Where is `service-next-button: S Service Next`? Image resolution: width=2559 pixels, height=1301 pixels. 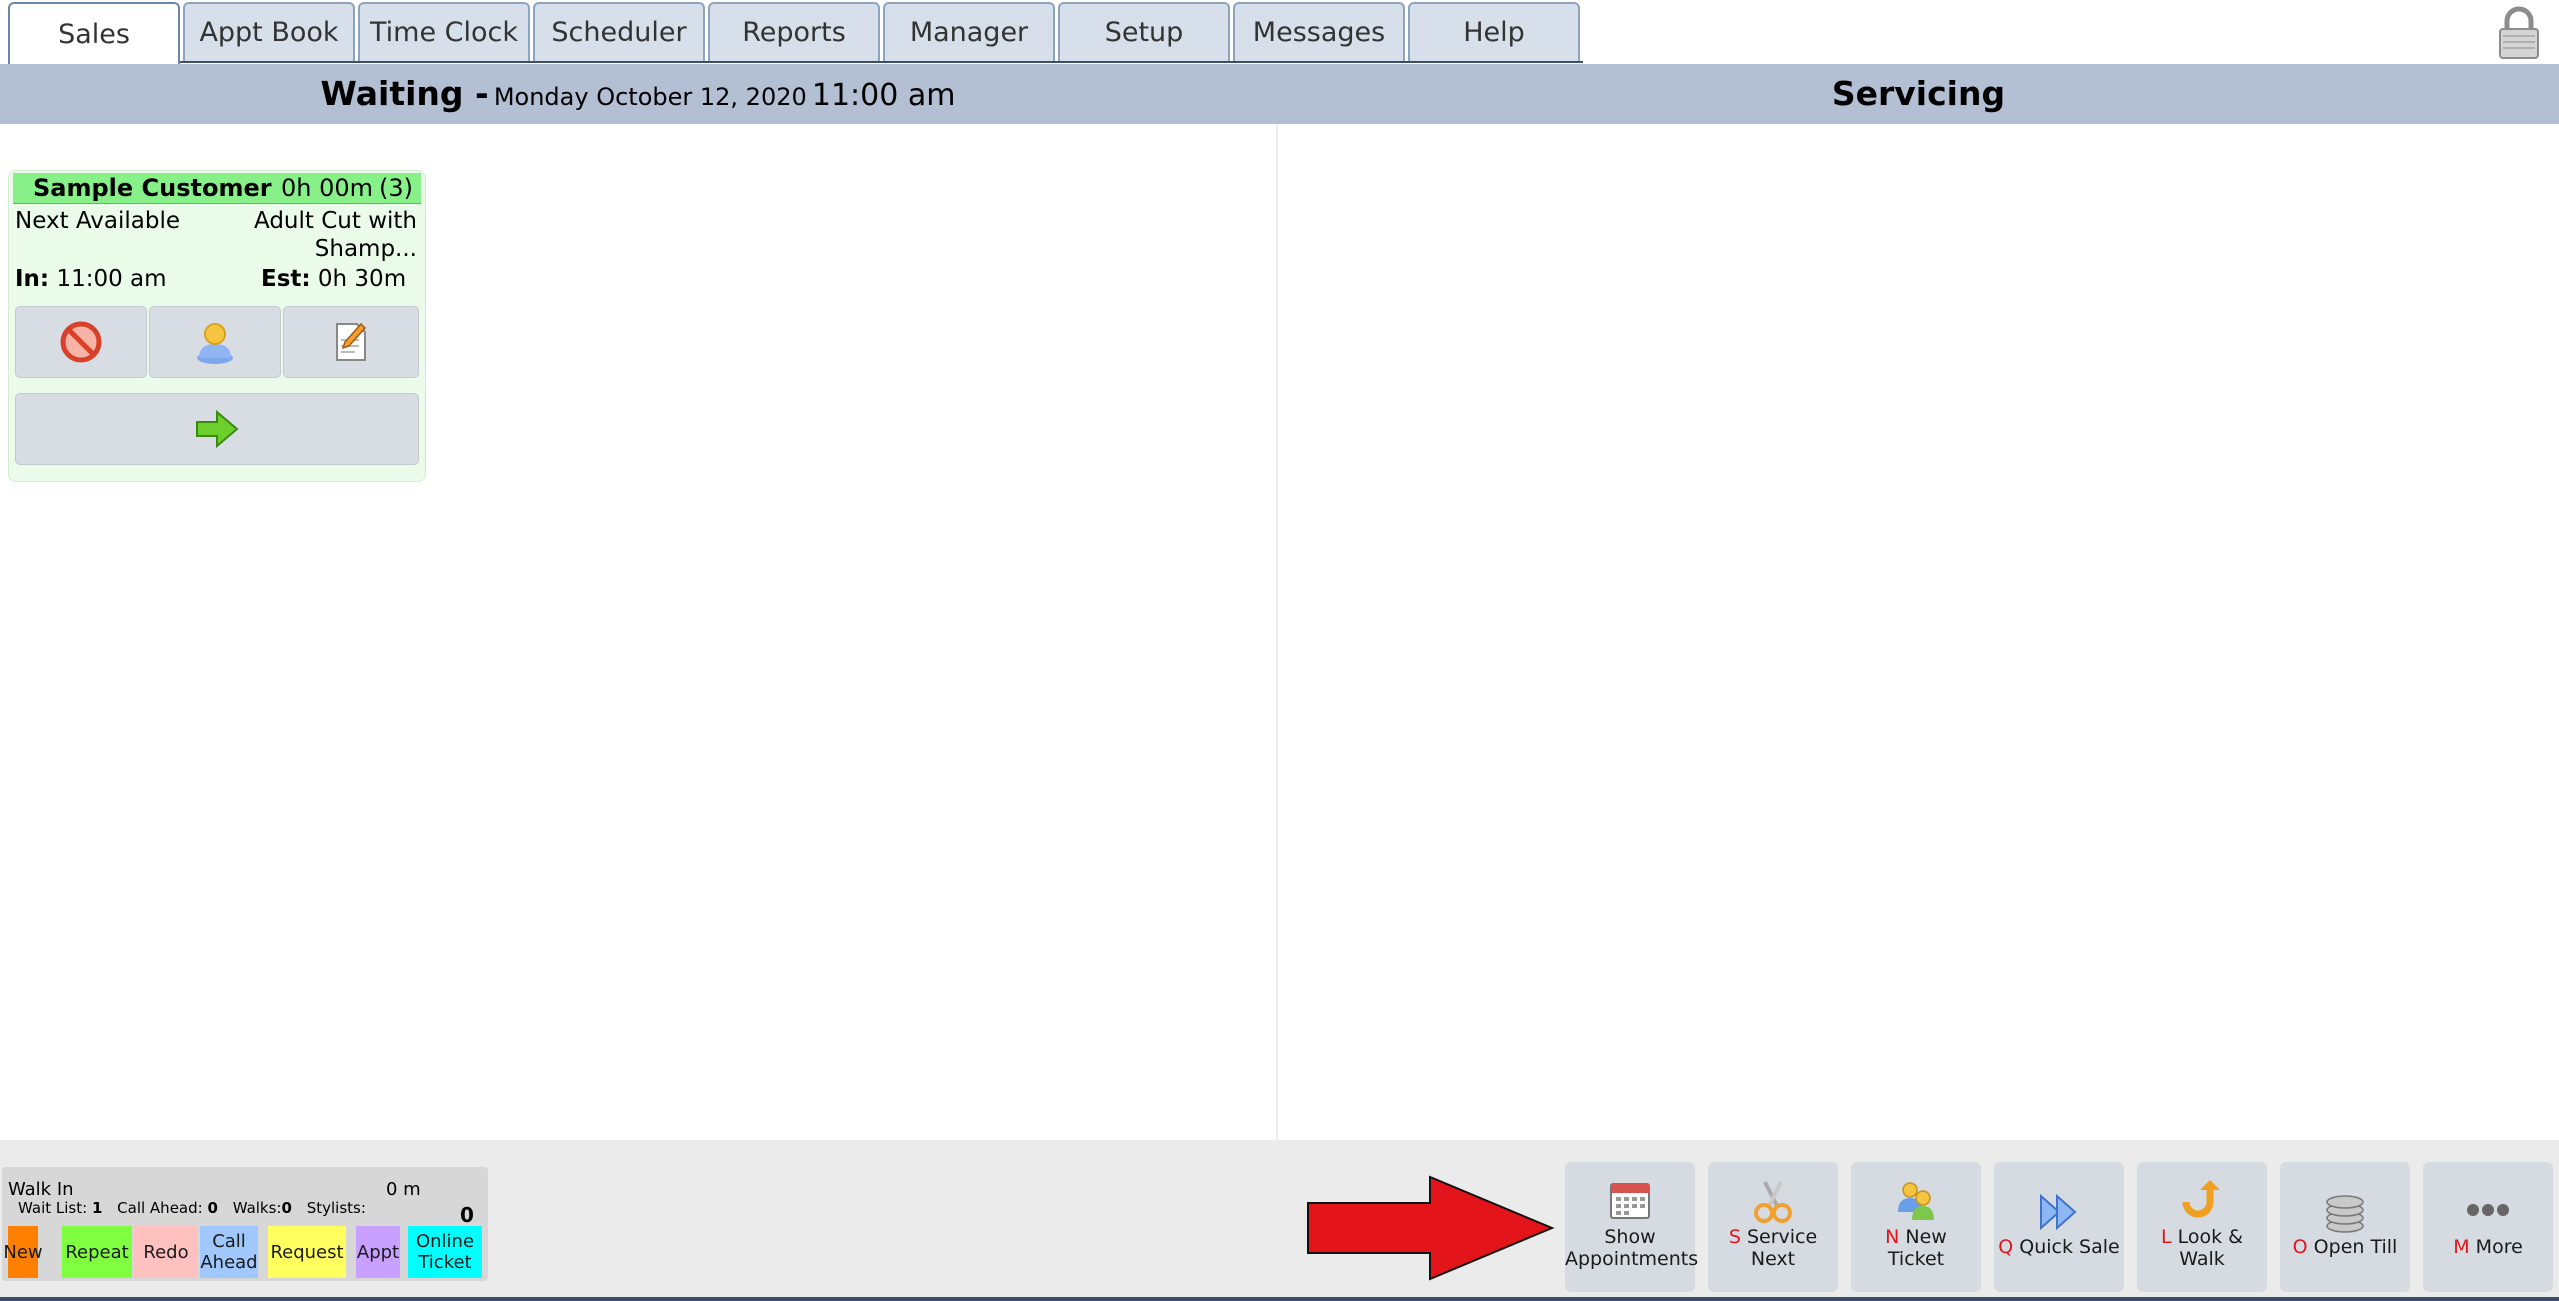 service-next-button: S Service Next is located at coordinates (1773, 1227).